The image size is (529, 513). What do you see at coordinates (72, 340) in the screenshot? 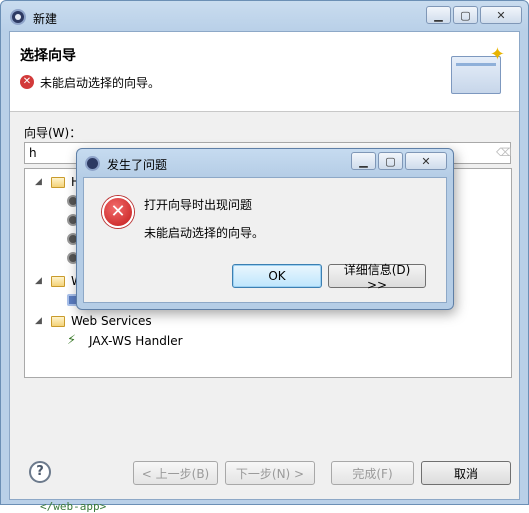
I see `jax-ws-handler-icon: ⚡` at bounding box center [72, 340].